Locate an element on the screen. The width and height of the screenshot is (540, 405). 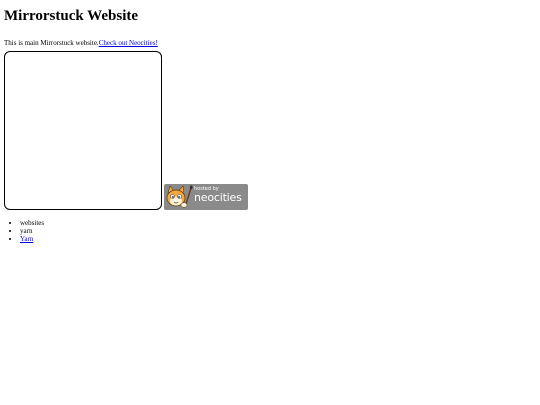
intro-text: This is main Mirrorstuck website. is located at coordinates (51, 43).